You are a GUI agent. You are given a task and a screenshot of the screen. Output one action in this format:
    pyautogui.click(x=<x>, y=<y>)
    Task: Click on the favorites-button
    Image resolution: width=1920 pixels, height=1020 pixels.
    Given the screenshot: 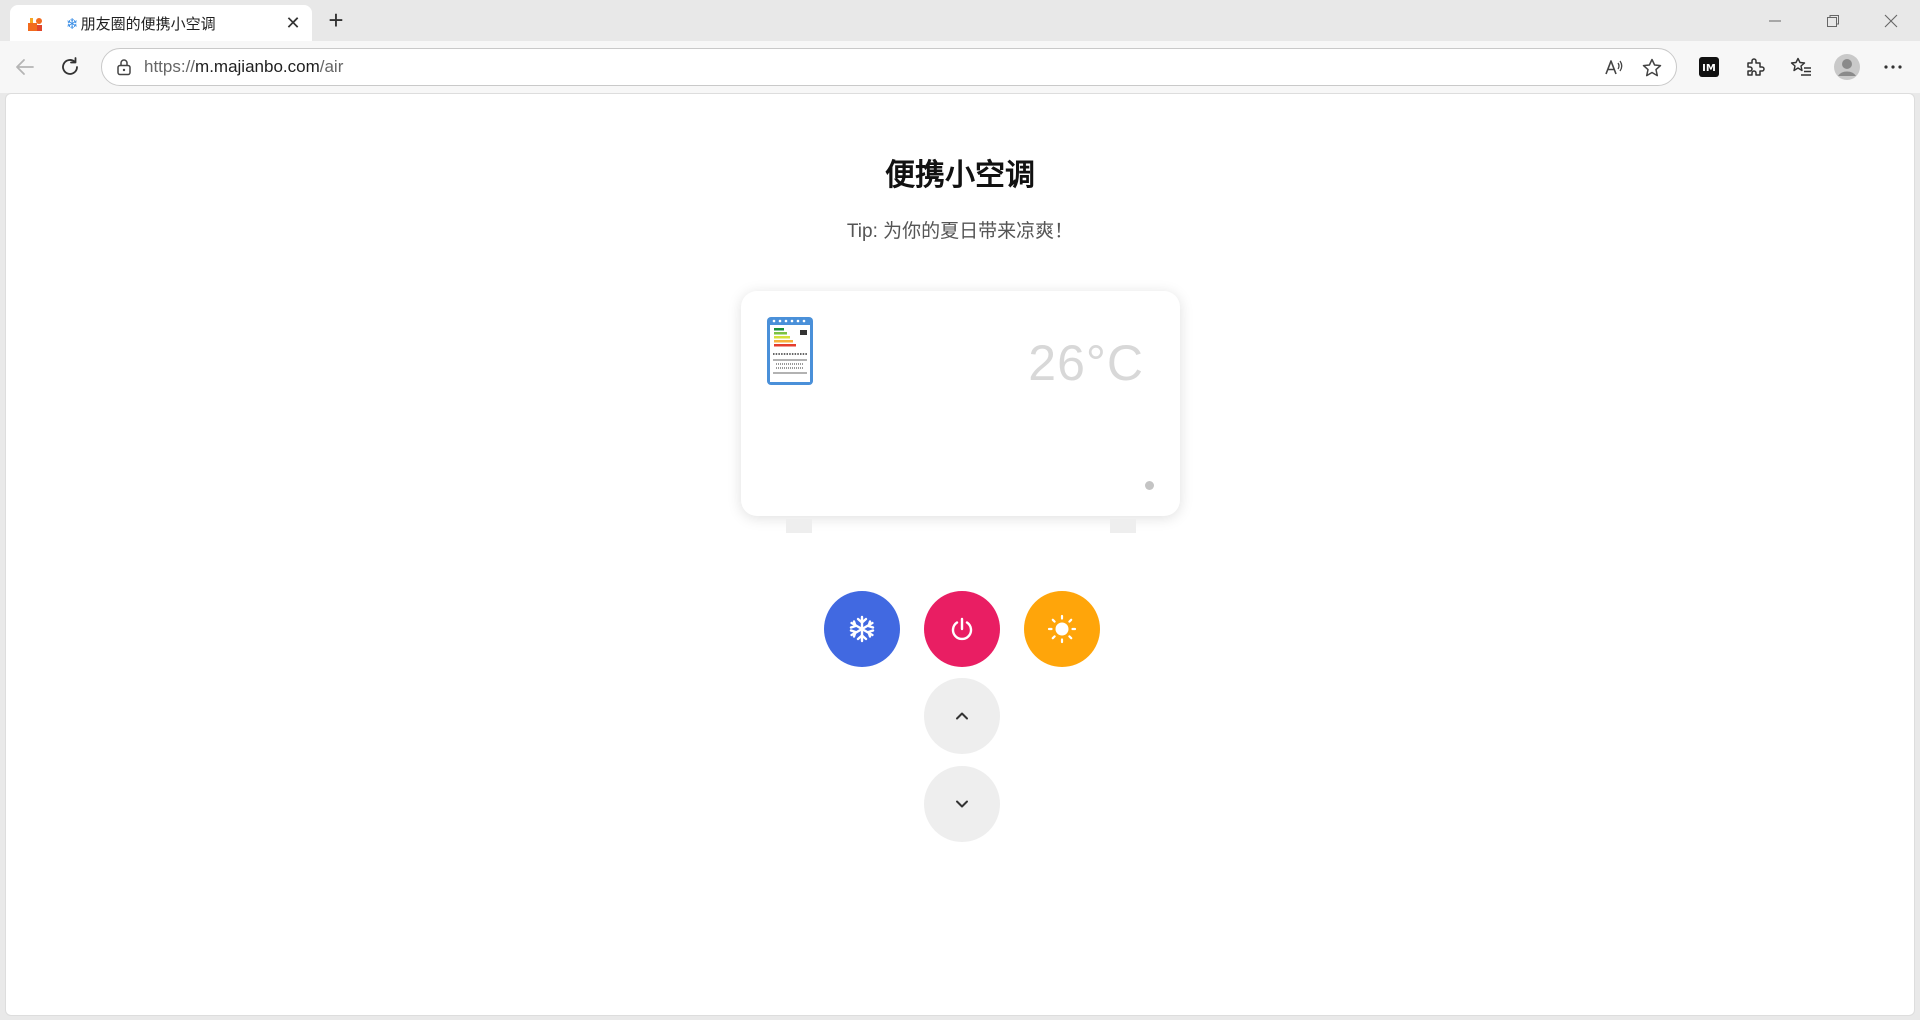 What is the action you would take?
    pyautogui.click(x=1801, y=67)
    